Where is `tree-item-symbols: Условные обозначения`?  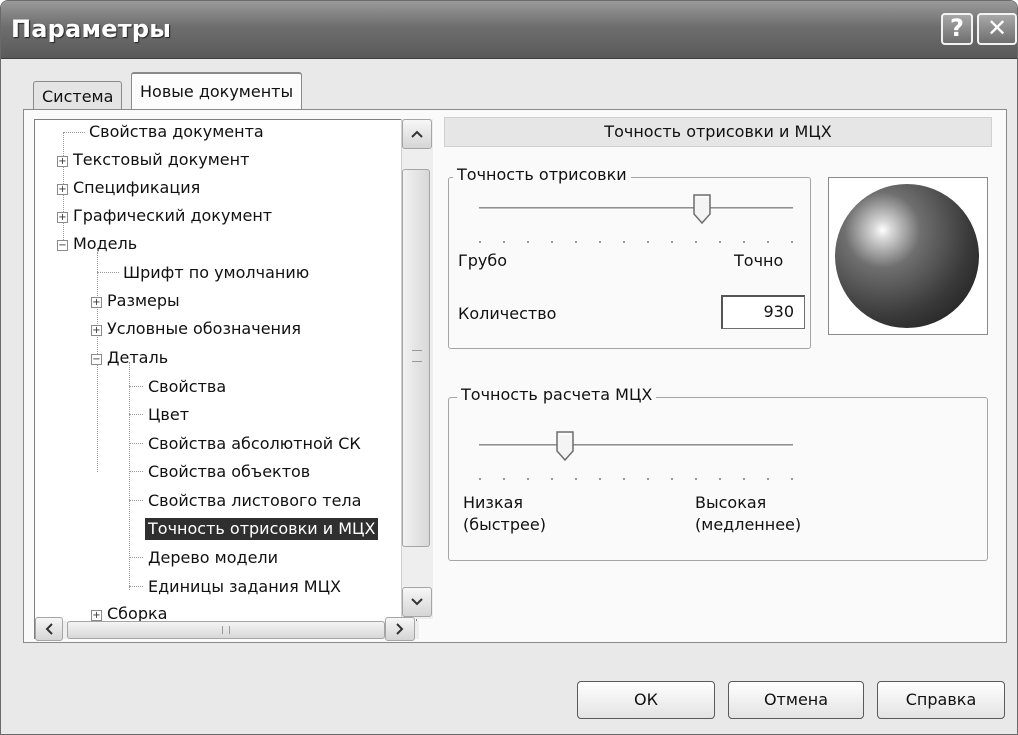
tree-item-symbols: Условные обозначения is located at coordinates (204, 329).